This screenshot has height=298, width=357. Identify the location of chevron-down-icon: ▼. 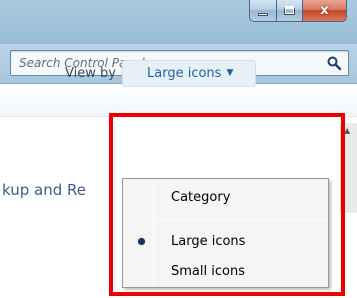
(230, 73).